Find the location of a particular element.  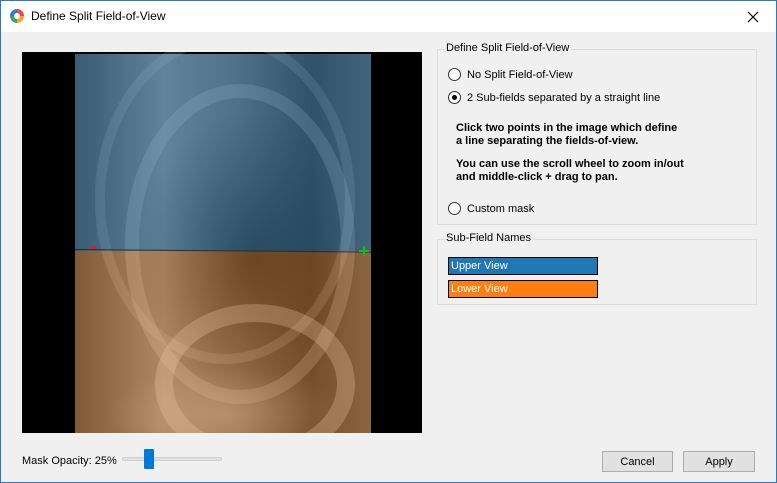

lower-subfield-mask is located at coordinates (223, 342).